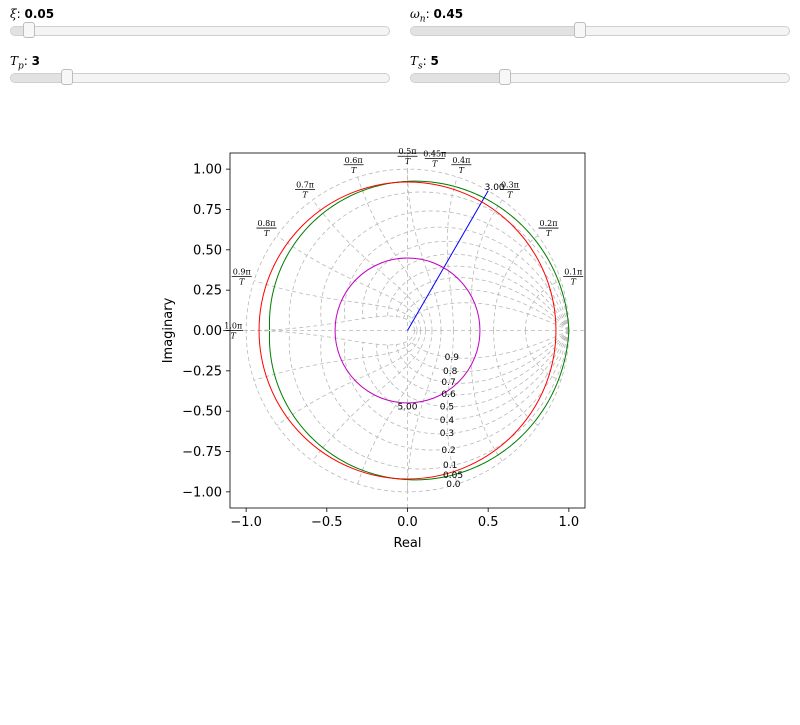 The height and width of the screenshot is (725, 800). I want to click on x-tick-label-1: −0.5, so click(327, 522).